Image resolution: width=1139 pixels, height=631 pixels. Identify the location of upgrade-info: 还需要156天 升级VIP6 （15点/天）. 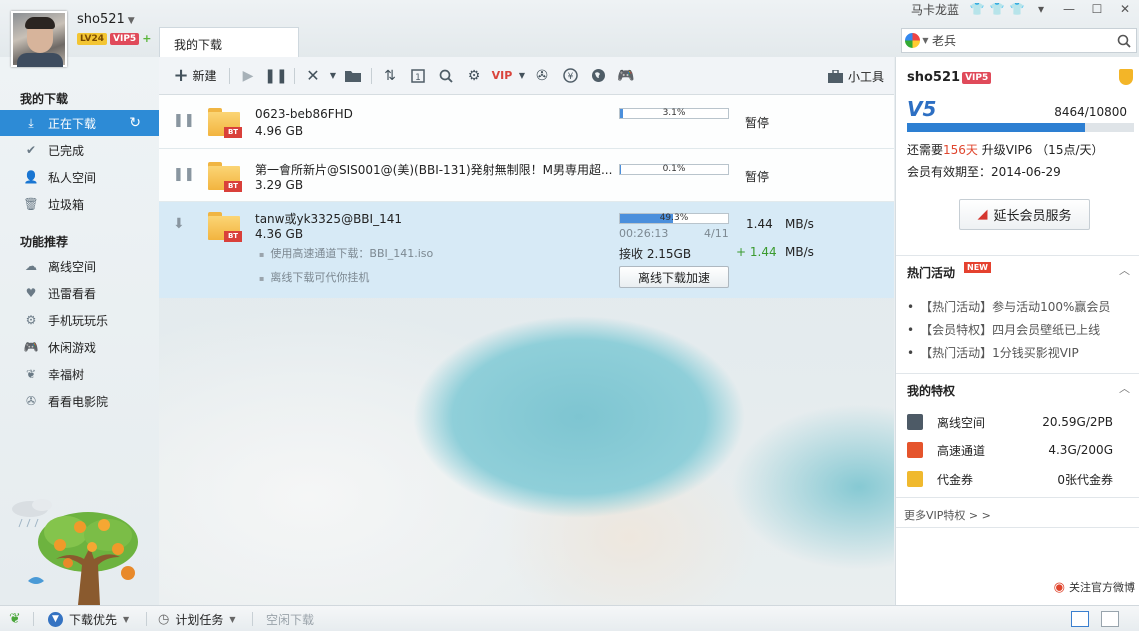
(1005, 150).